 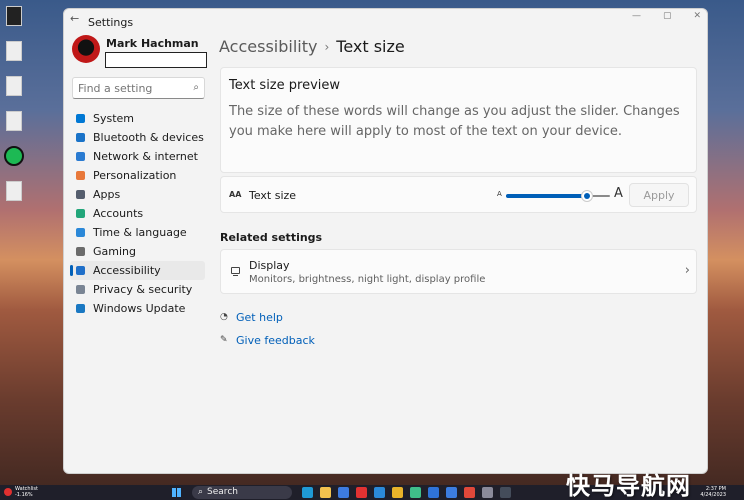 What do you see at coordinates (587, 196) in the screenshot?
I see `slider-thumb` at bounding box center [587, 196].